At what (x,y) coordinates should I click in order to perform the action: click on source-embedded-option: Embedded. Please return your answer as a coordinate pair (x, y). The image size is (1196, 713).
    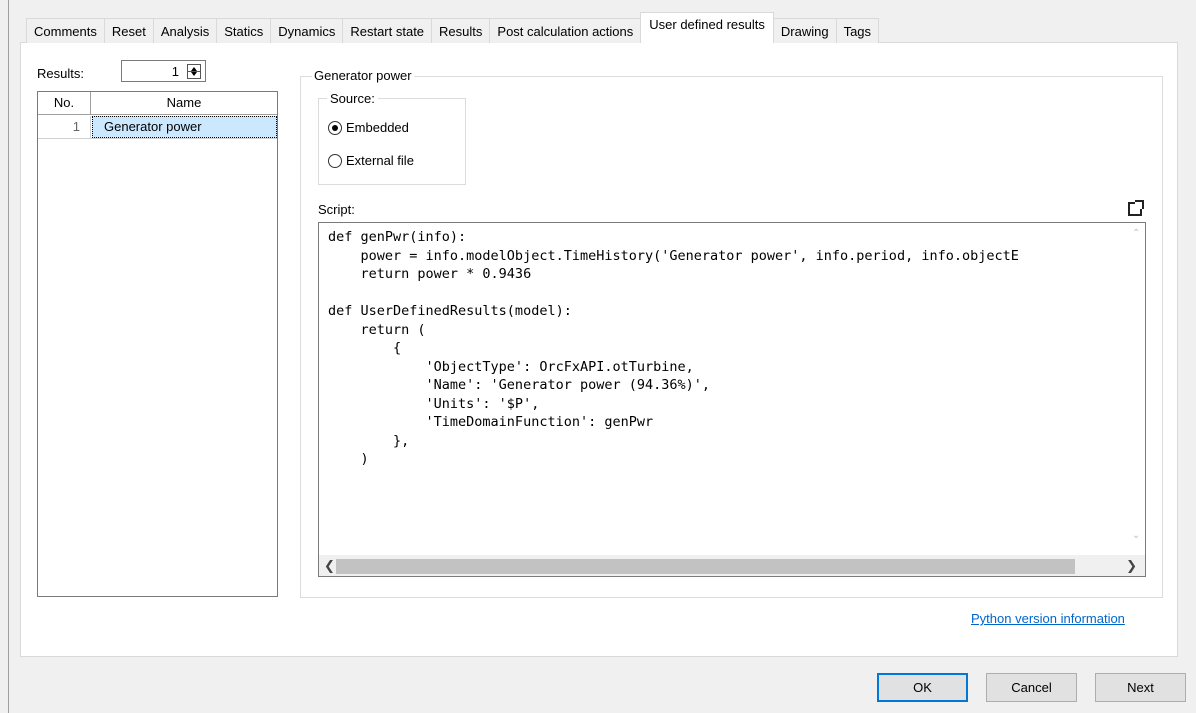
    Looking at the image, I should click on (368, 127).